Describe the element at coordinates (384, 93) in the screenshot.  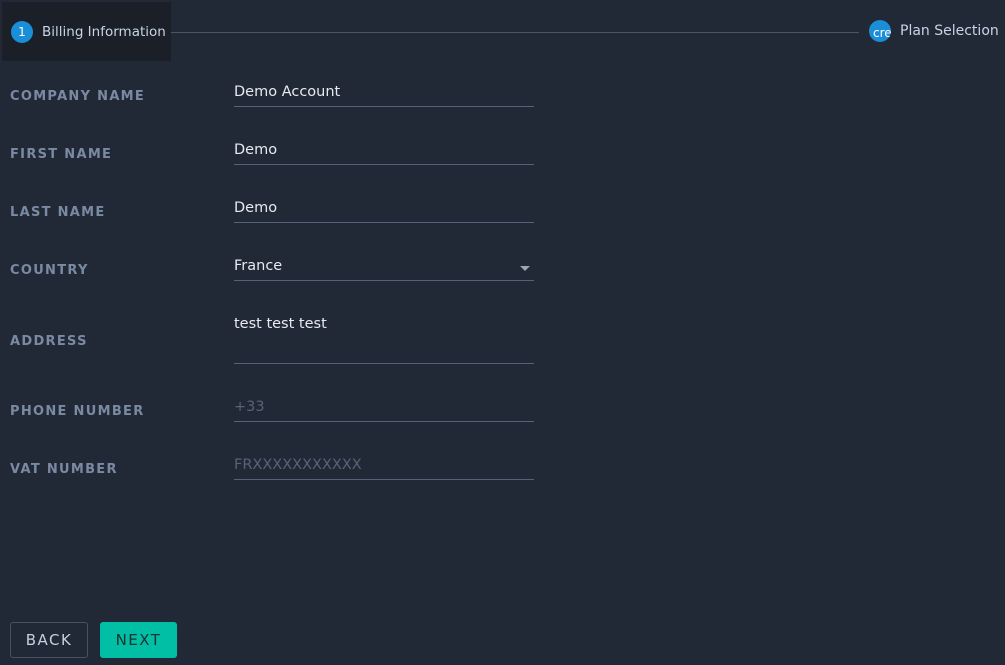
I see `company-name-input: Demo Account` at that location.